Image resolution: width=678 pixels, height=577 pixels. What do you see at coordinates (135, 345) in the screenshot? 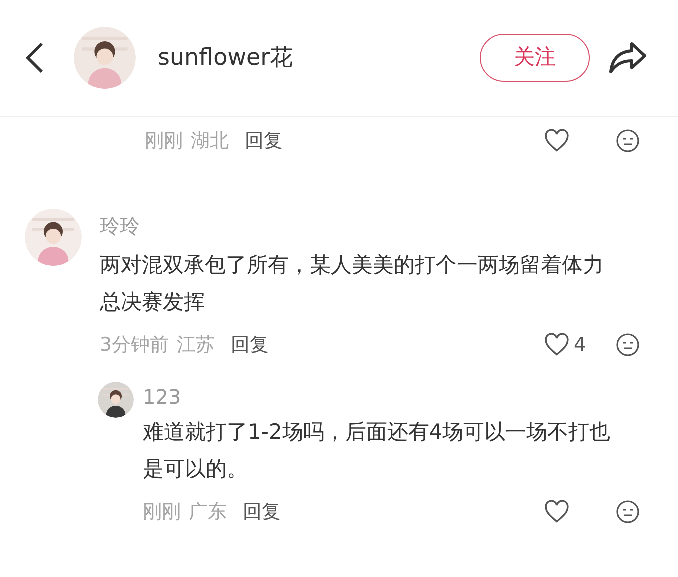
I see `comment-time: 3分钟前` at bounding box center [135, 345].